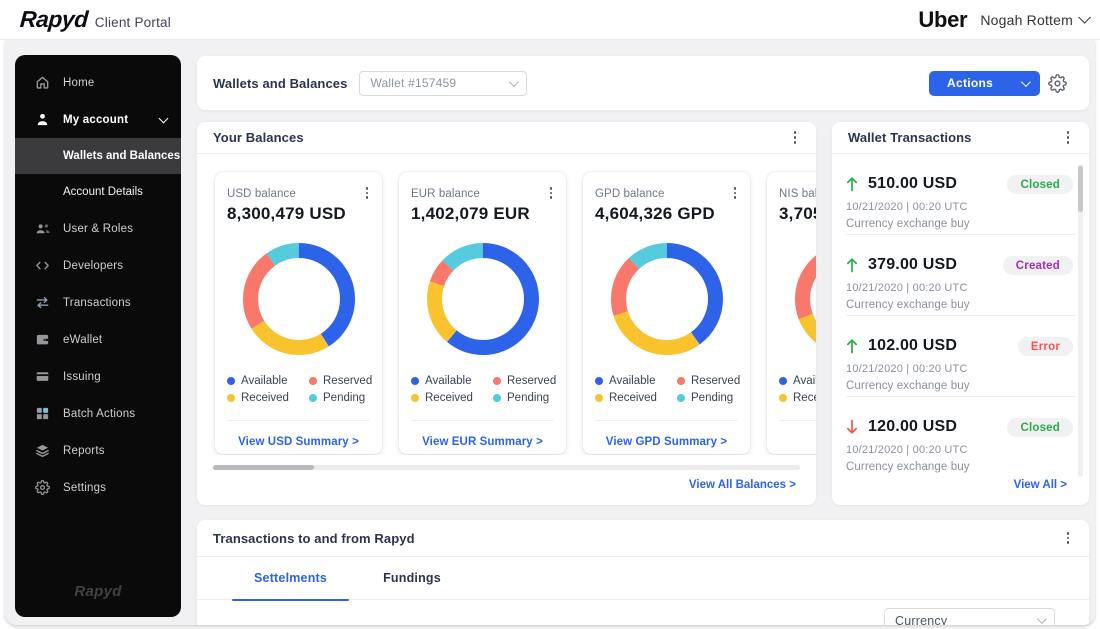 Image resolution: width=1100 pixels, height=629 pixels. Describe the element at coordinates (298, 442) in the screenshot. I see `view-summary-link: View USD Summary >` at that location.